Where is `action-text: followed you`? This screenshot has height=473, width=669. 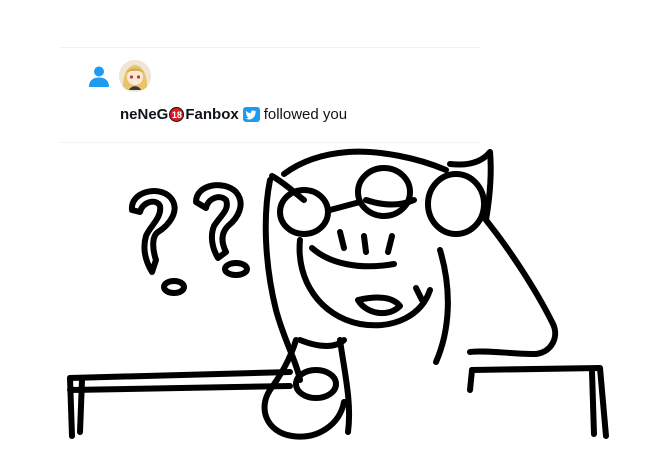
action-text: followed you is located at coordinates (305, 114).